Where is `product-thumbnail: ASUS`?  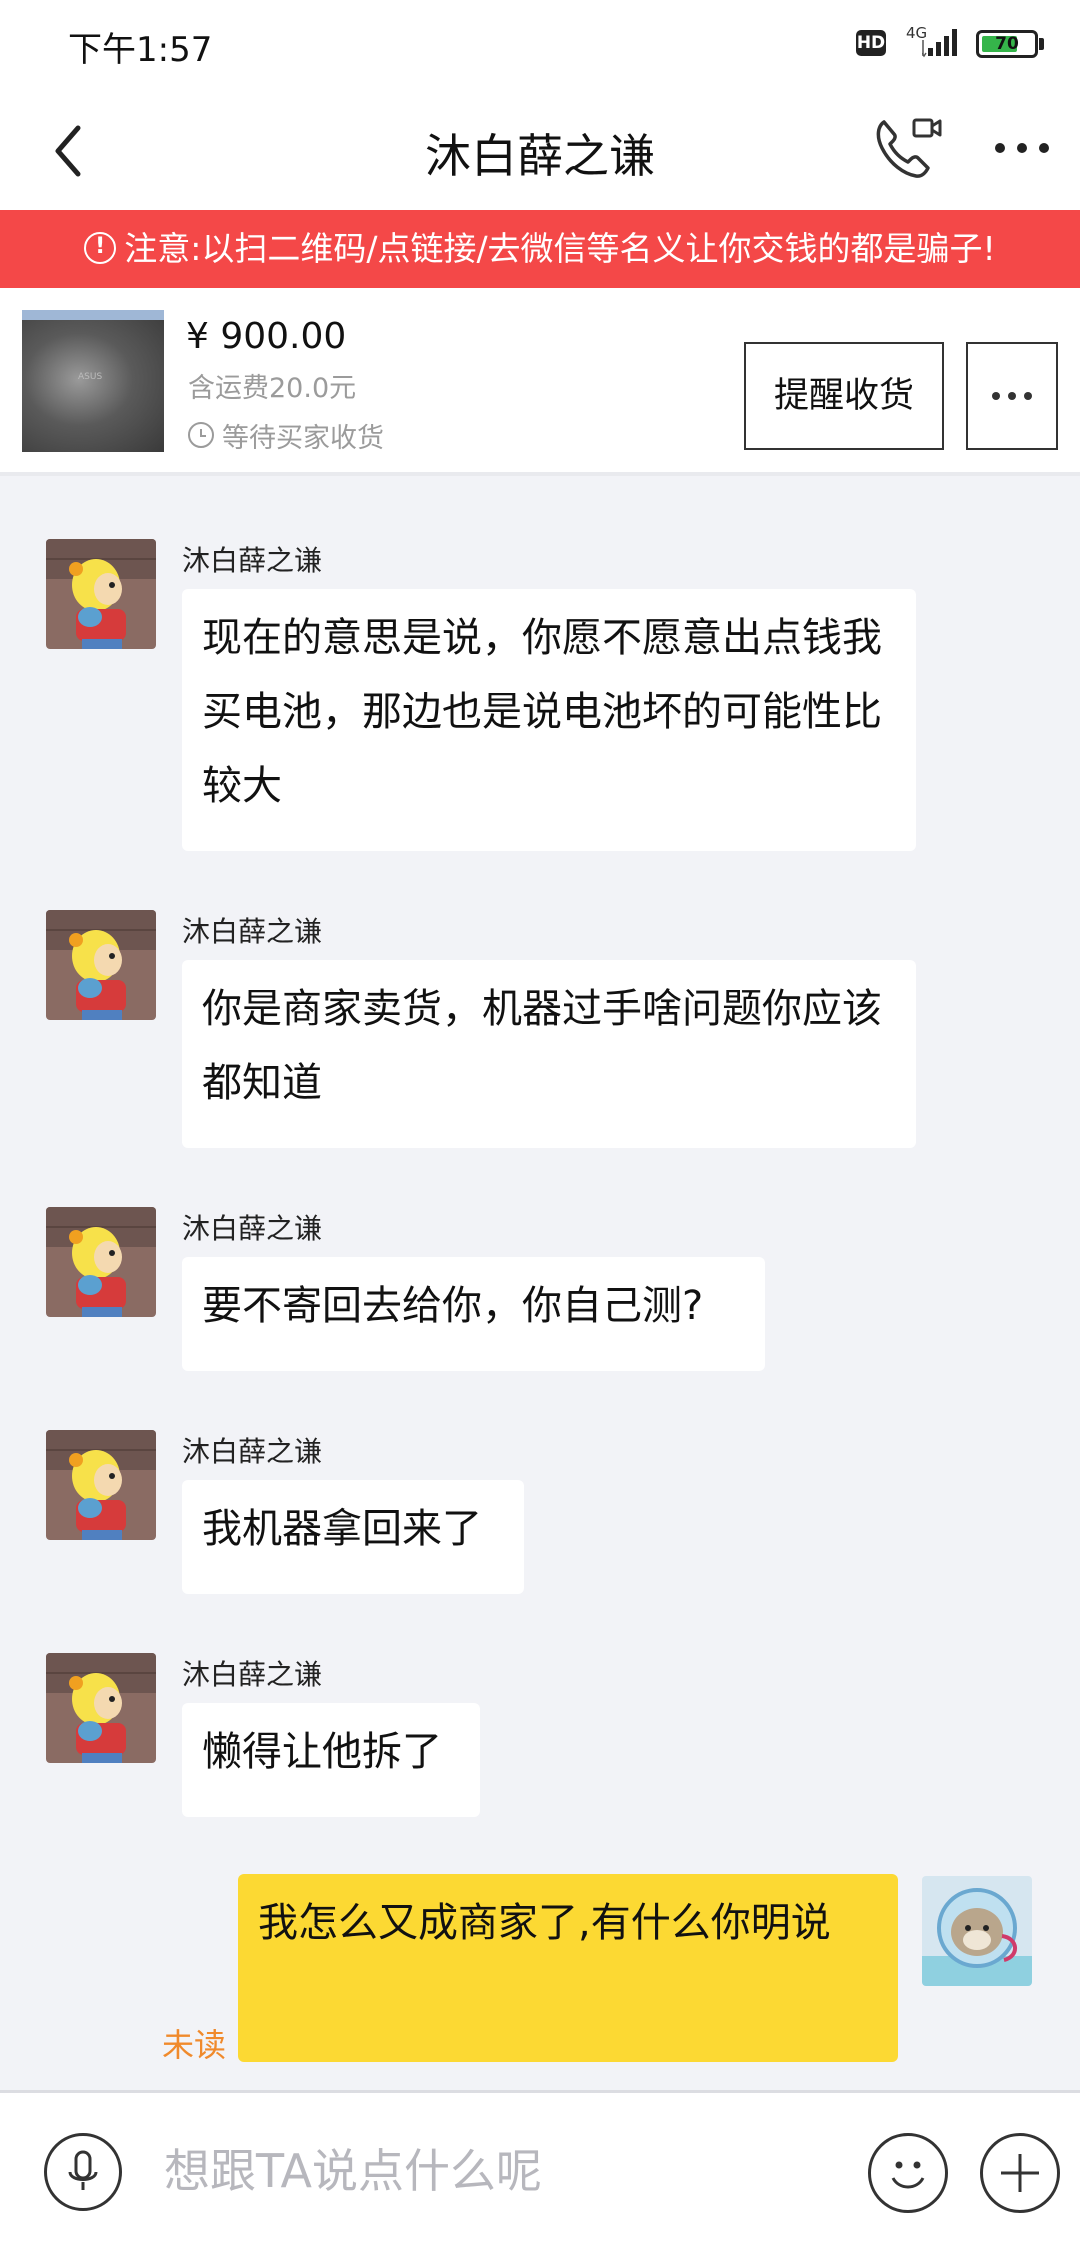 product-thumbnail: ASUS is located at coordinates (93, 381).